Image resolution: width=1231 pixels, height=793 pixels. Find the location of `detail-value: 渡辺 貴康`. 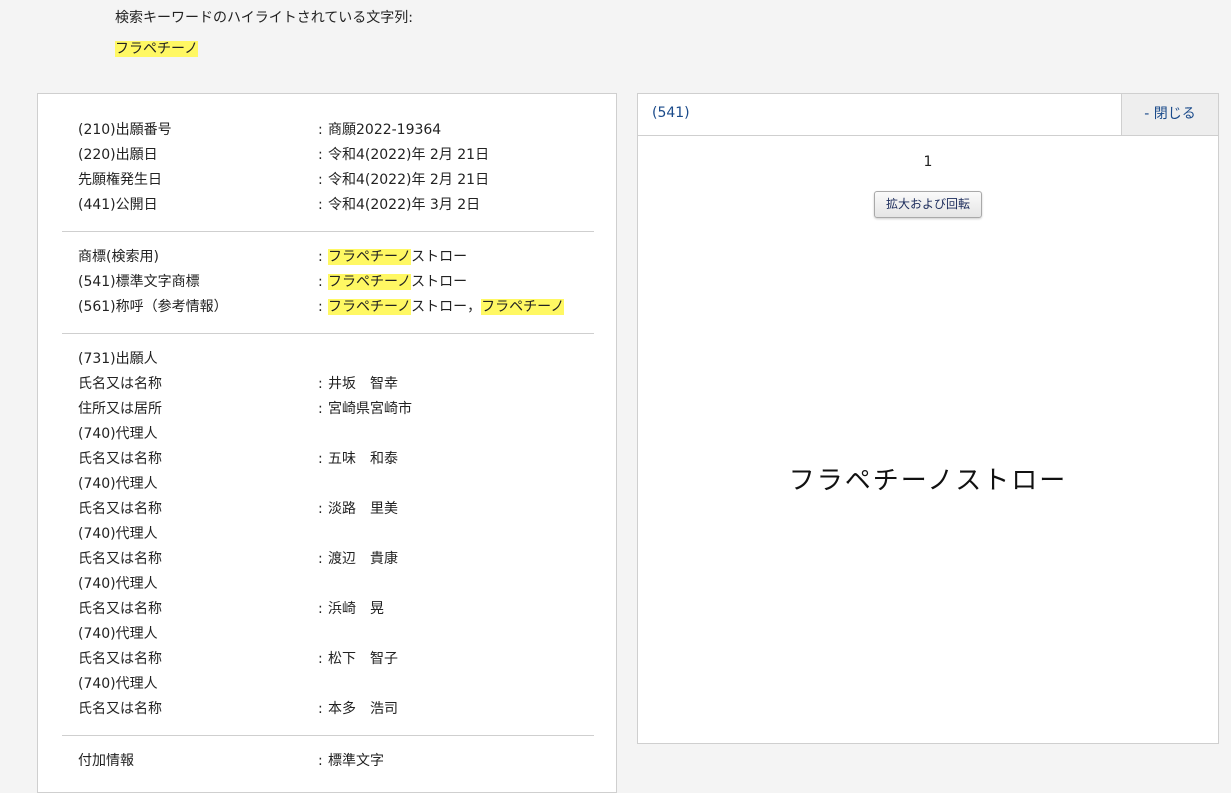

detail-value: 渡辺 貴康 is located at coordinates (363, 559).